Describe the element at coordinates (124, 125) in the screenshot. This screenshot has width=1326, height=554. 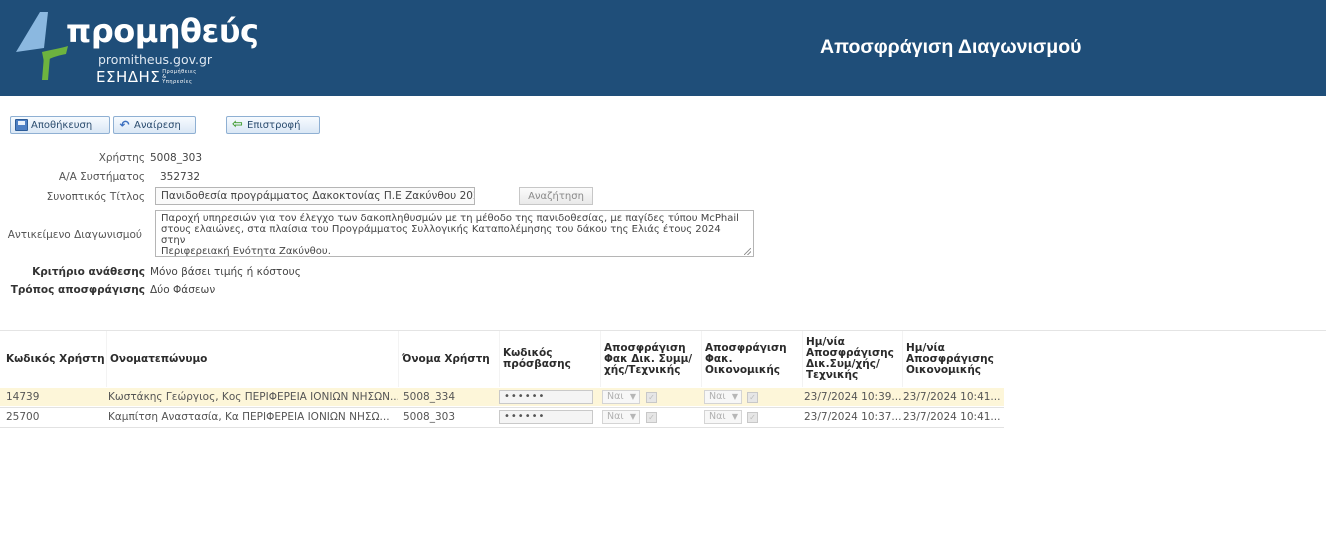
I see `undo-icon: ↶` at that location.